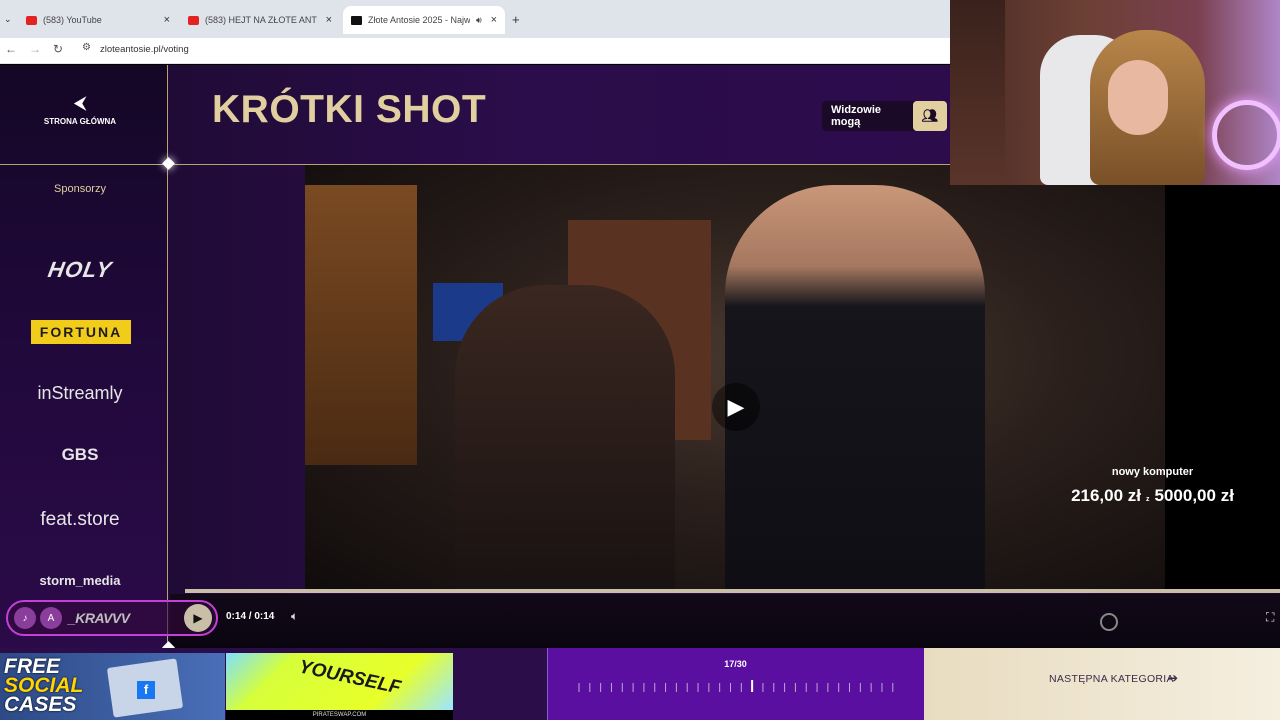 The image size is (1280, 720). What do you see at coordinates (80, 520) in the screenshot?
I see `sponsor-featstore-logo: feat.store` at bounding box center [80, 520].